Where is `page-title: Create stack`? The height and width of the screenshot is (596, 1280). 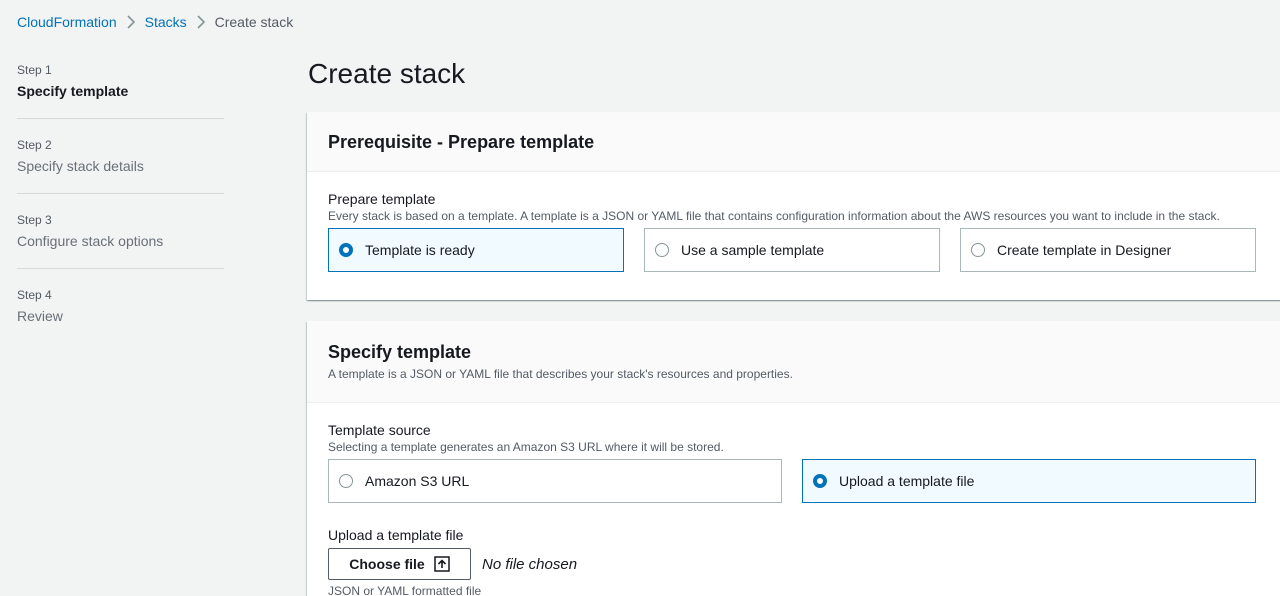 page-title: Create stack is located at coordinates (387, 73).